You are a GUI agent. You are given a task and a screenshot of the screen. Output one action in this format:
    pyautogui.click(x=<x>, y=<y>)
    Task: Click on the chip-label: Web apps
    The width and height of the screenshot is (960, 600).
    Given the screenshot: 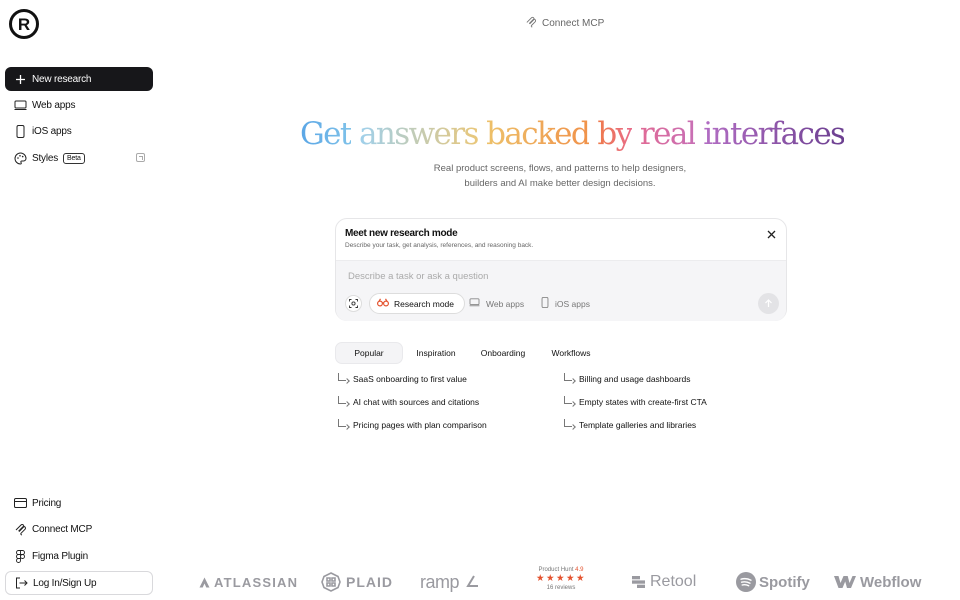 What is the action you would take?
    pyautogui.click(x=505, y=303)
    